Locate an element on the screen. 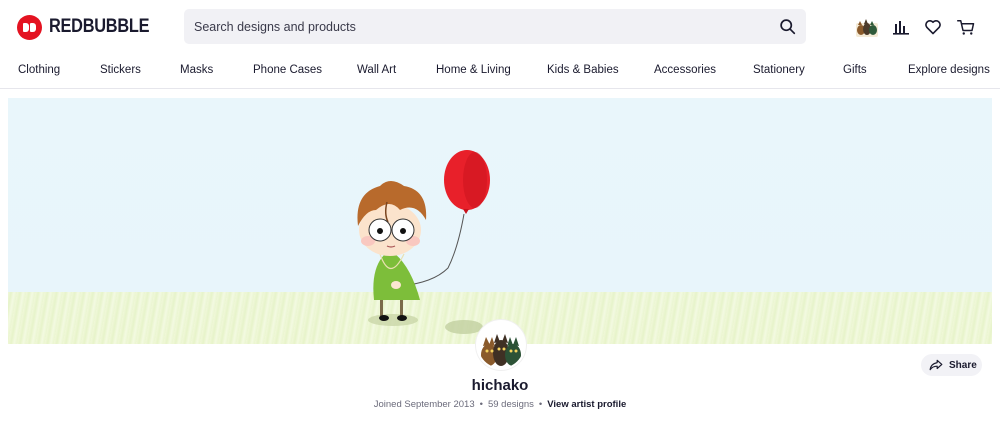  nav-item-stickers: Stickers is located at coordinates (120, 70).